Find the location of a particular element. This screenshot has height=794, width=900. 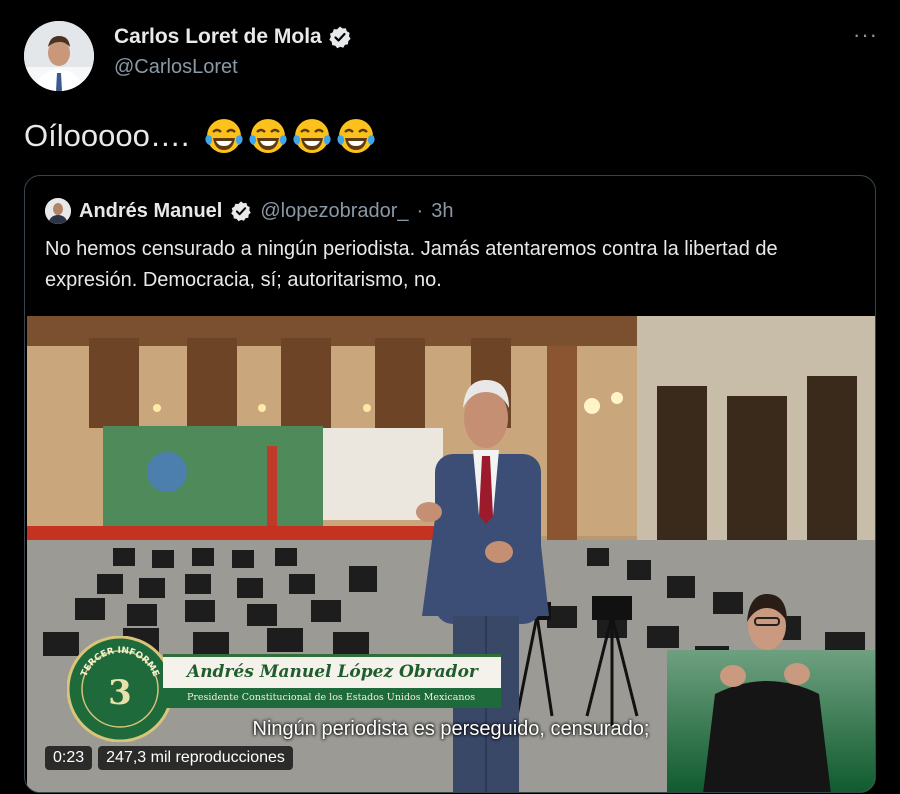

video-elapsed-time: 0:23 is located at coordinates (69, 758).